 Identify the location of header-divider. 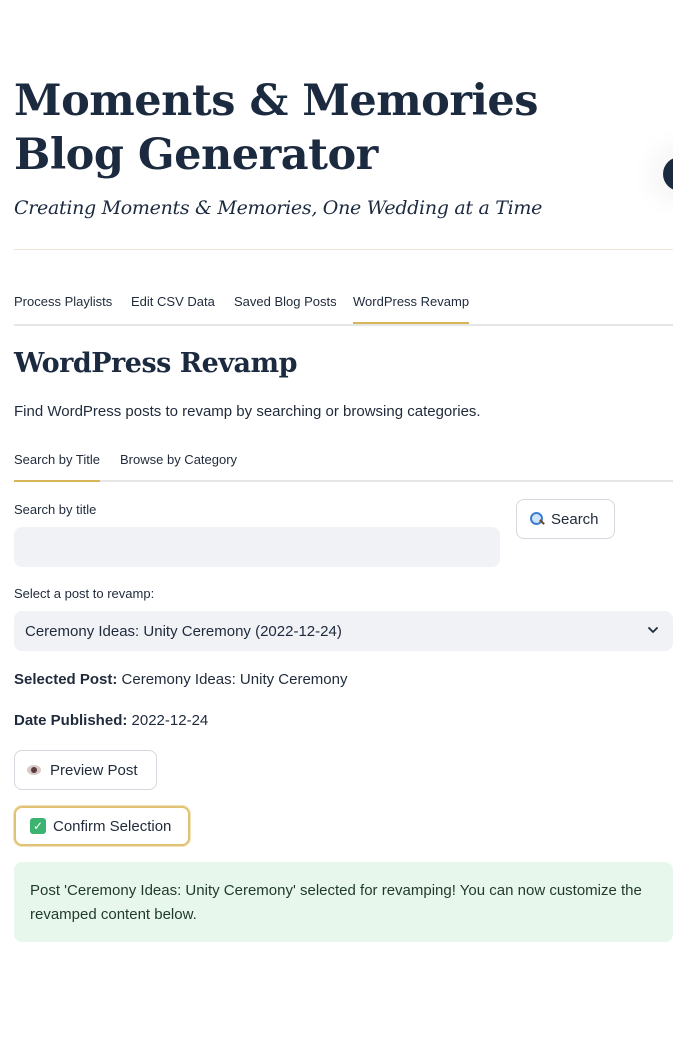
(343, 249).